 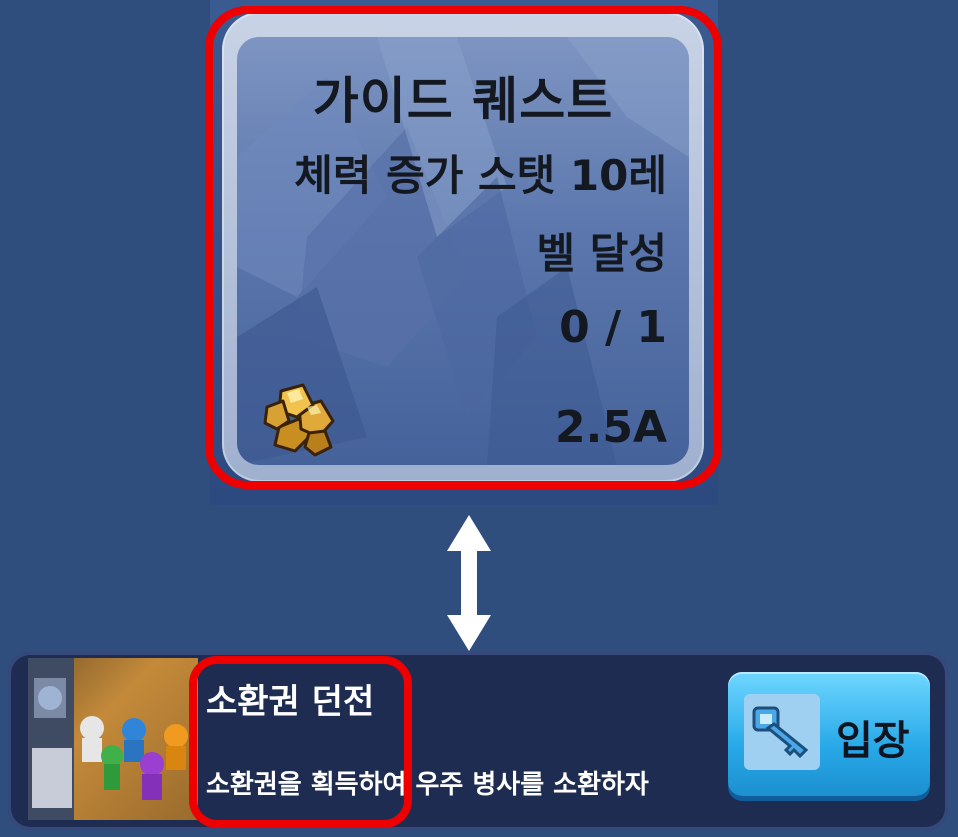 I want to click on dungeon-highlight-box, so click(x=300, y=742).